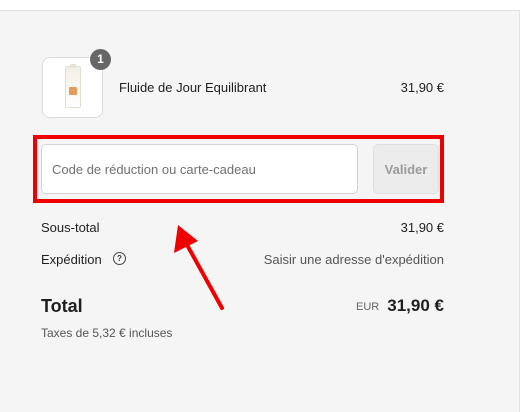 The height and width of the screenshot is (412, 526). What do you see at coordinates (204, 275) in the screenshot?
I see `arrow-shaft` at bounding box center [204, 275].